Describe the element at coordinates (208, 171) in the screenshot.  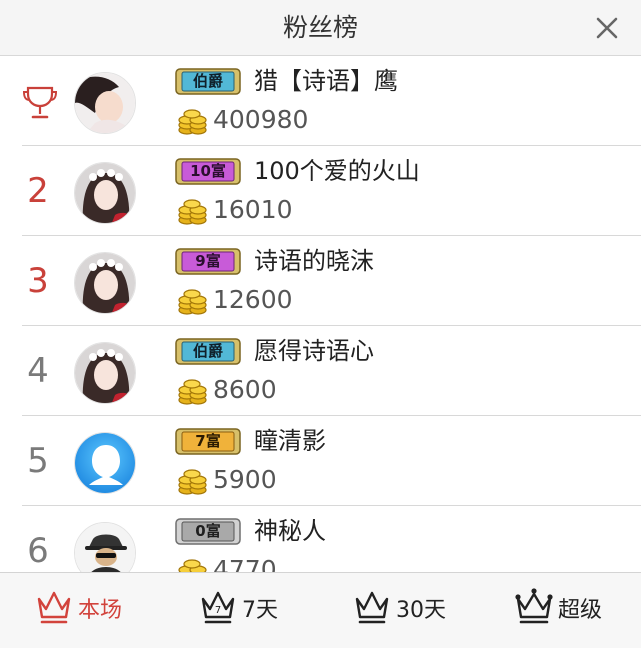
I see `badge-label: 10富` at that location.